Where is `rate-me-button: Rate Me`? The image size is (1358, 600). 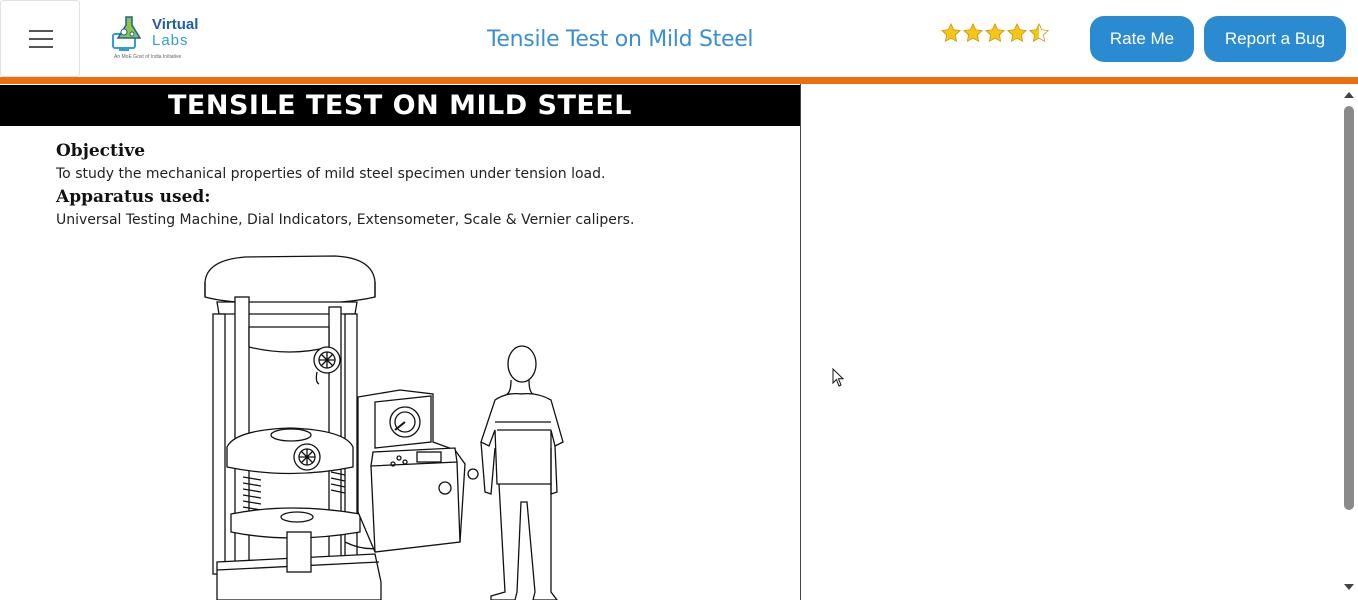 rate-me-button: Rate Me is located at coordinates (1142, 39).